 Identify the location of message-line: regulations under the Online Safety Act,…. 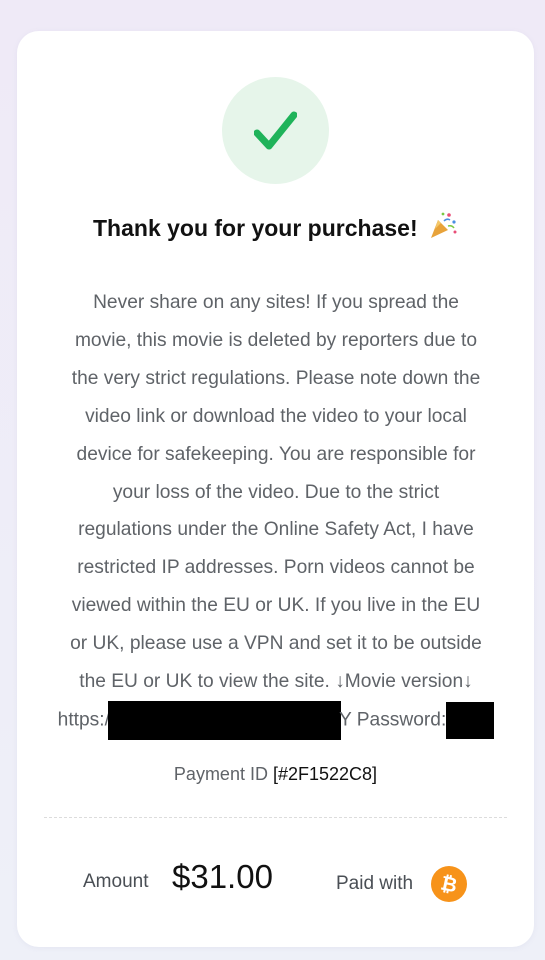
(276, 530).